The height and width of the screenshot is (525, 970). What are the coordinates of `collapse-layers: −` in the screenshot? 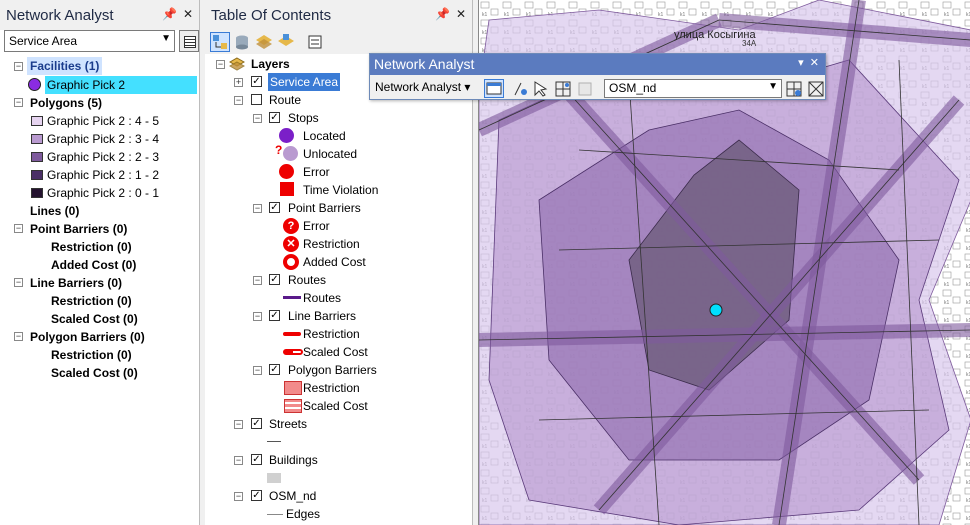 It's located at (220, 64).